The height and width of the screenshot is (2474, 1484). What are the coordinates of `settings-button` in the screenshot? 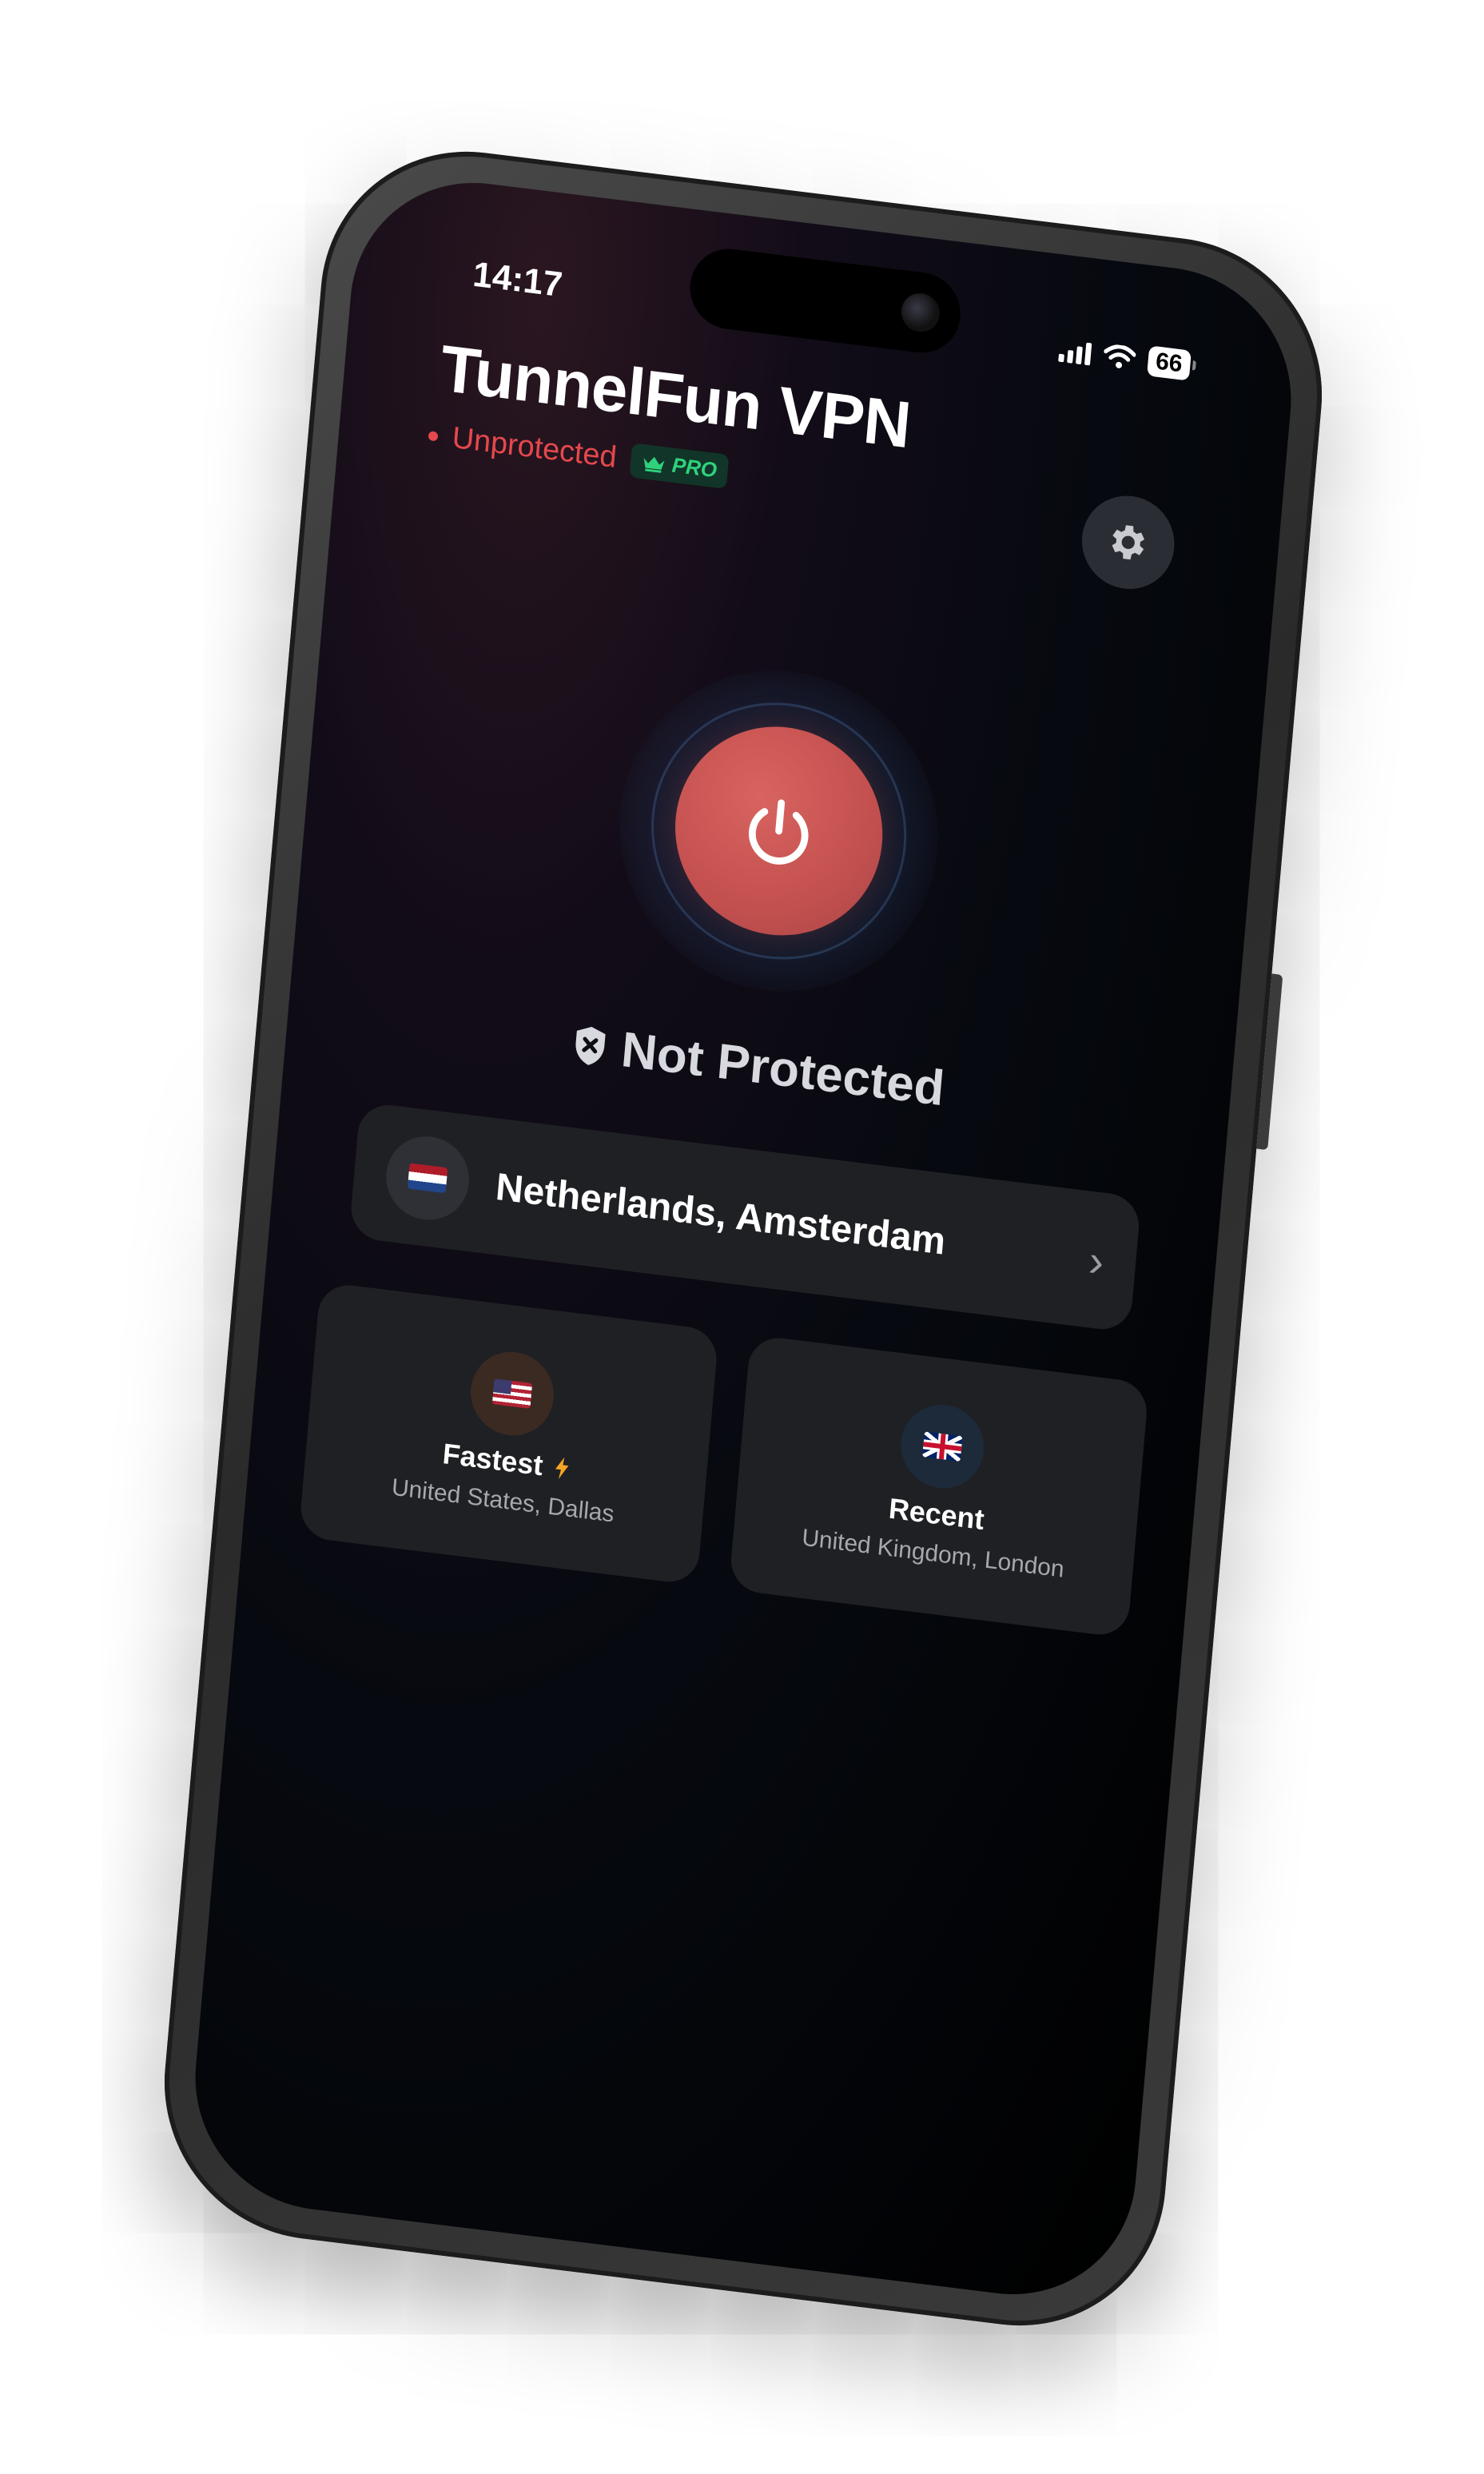 It's located at (1129, 542).